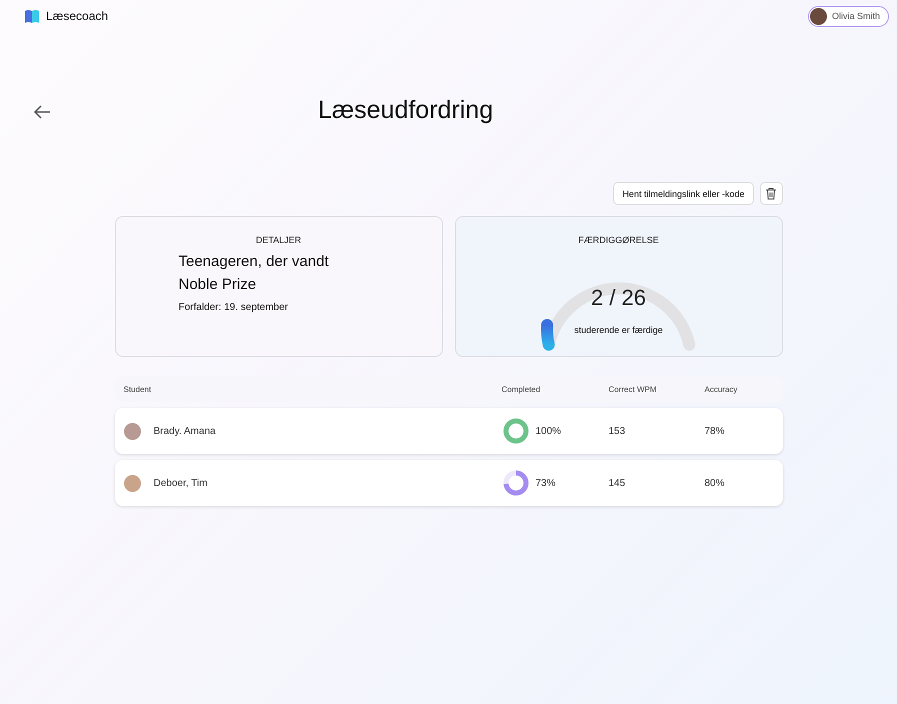 The width and height of the screenshot is (897, 704). What do you see at coordinates (279, 240) in the screenshot?
I see `card-heading: DETALJER` at bounding box center [279, 240].